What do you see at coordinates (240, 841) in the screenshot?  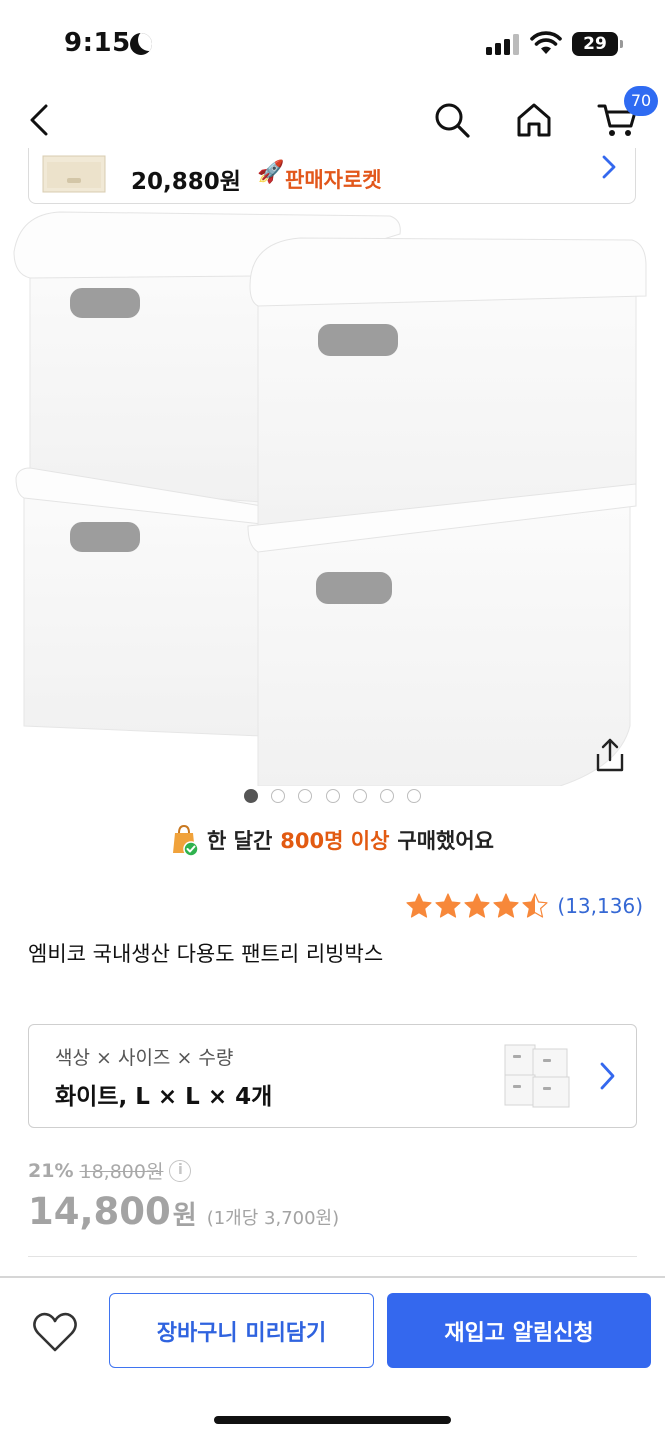 I see `purchase-note-prefix: 한 달간` at bounding box center [240, 841].